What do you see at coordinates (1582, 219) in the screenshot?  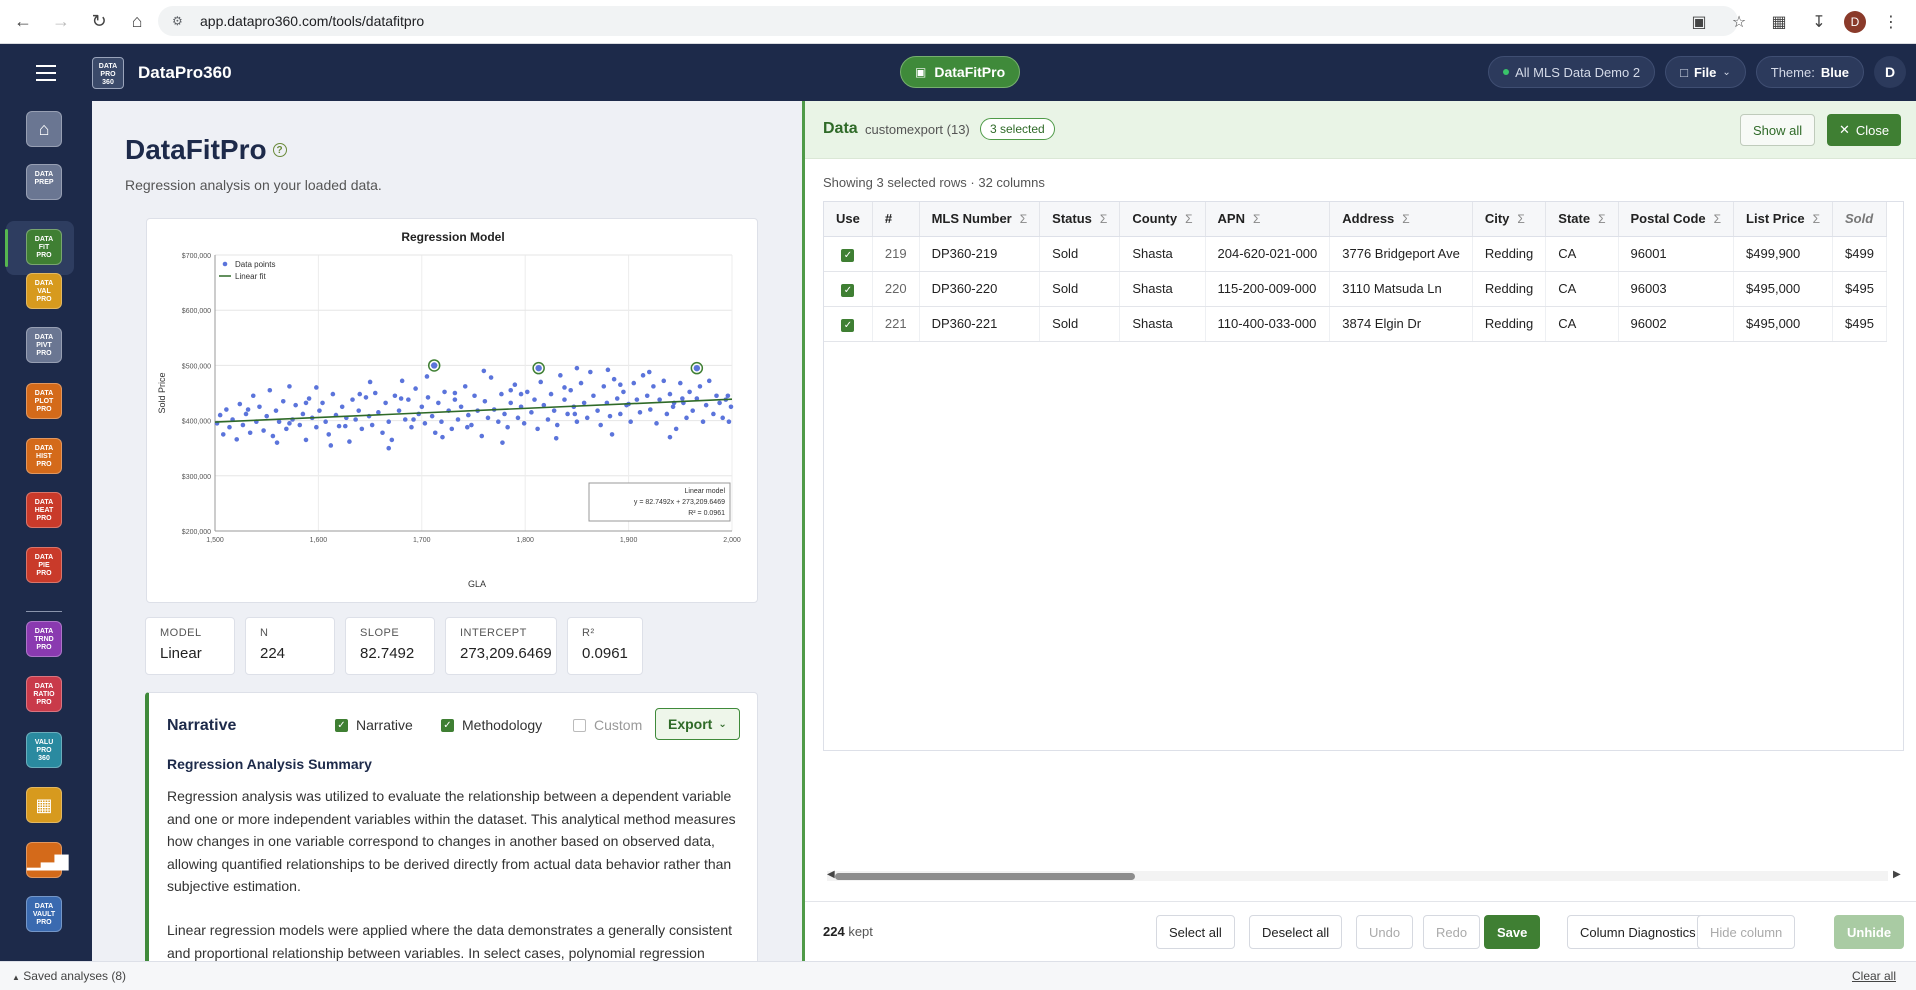 I see `column-header: State Σ` at bounding box center [1582, 219].